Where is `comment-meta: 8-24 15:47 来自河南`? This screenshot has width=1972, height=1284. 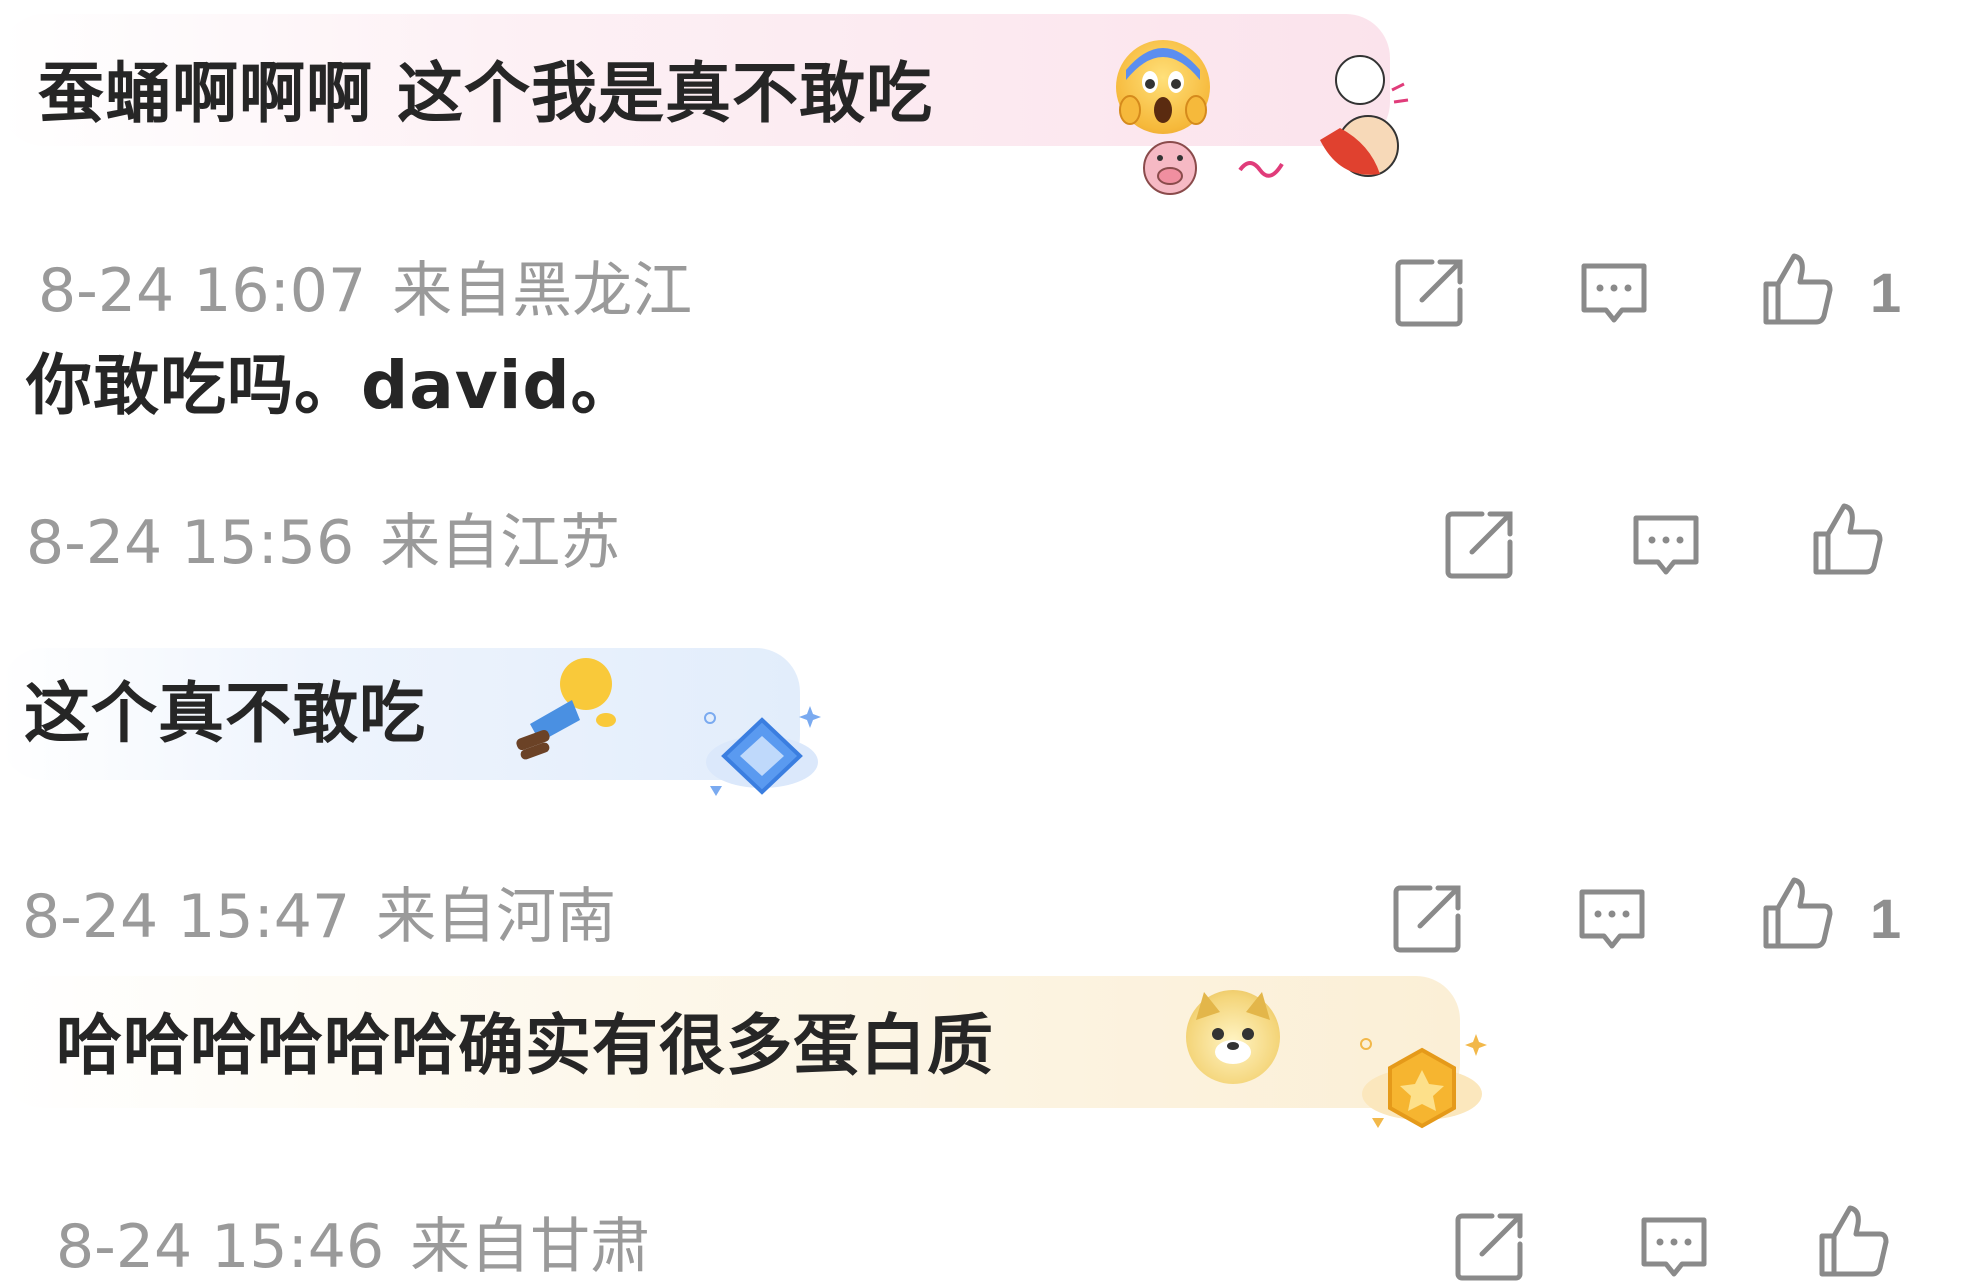
comment-meta: 8-24 15:47 来自河南 is located at coordinates (319, 917).